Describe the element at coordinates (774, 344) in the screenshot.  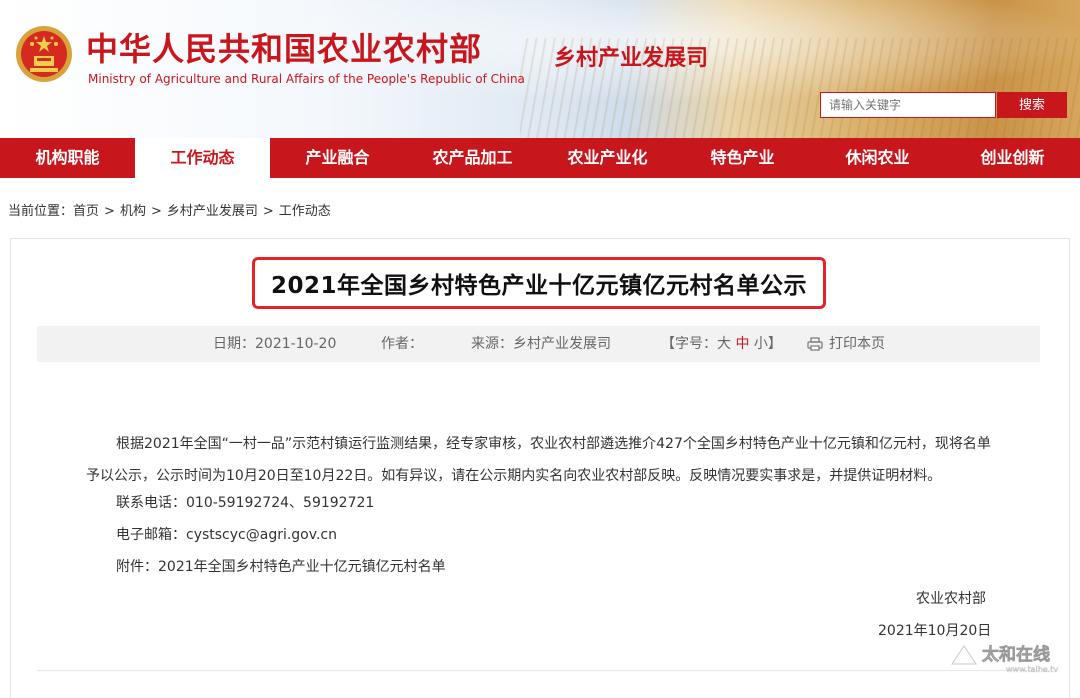
I see `font-size-end: 】` at that location.